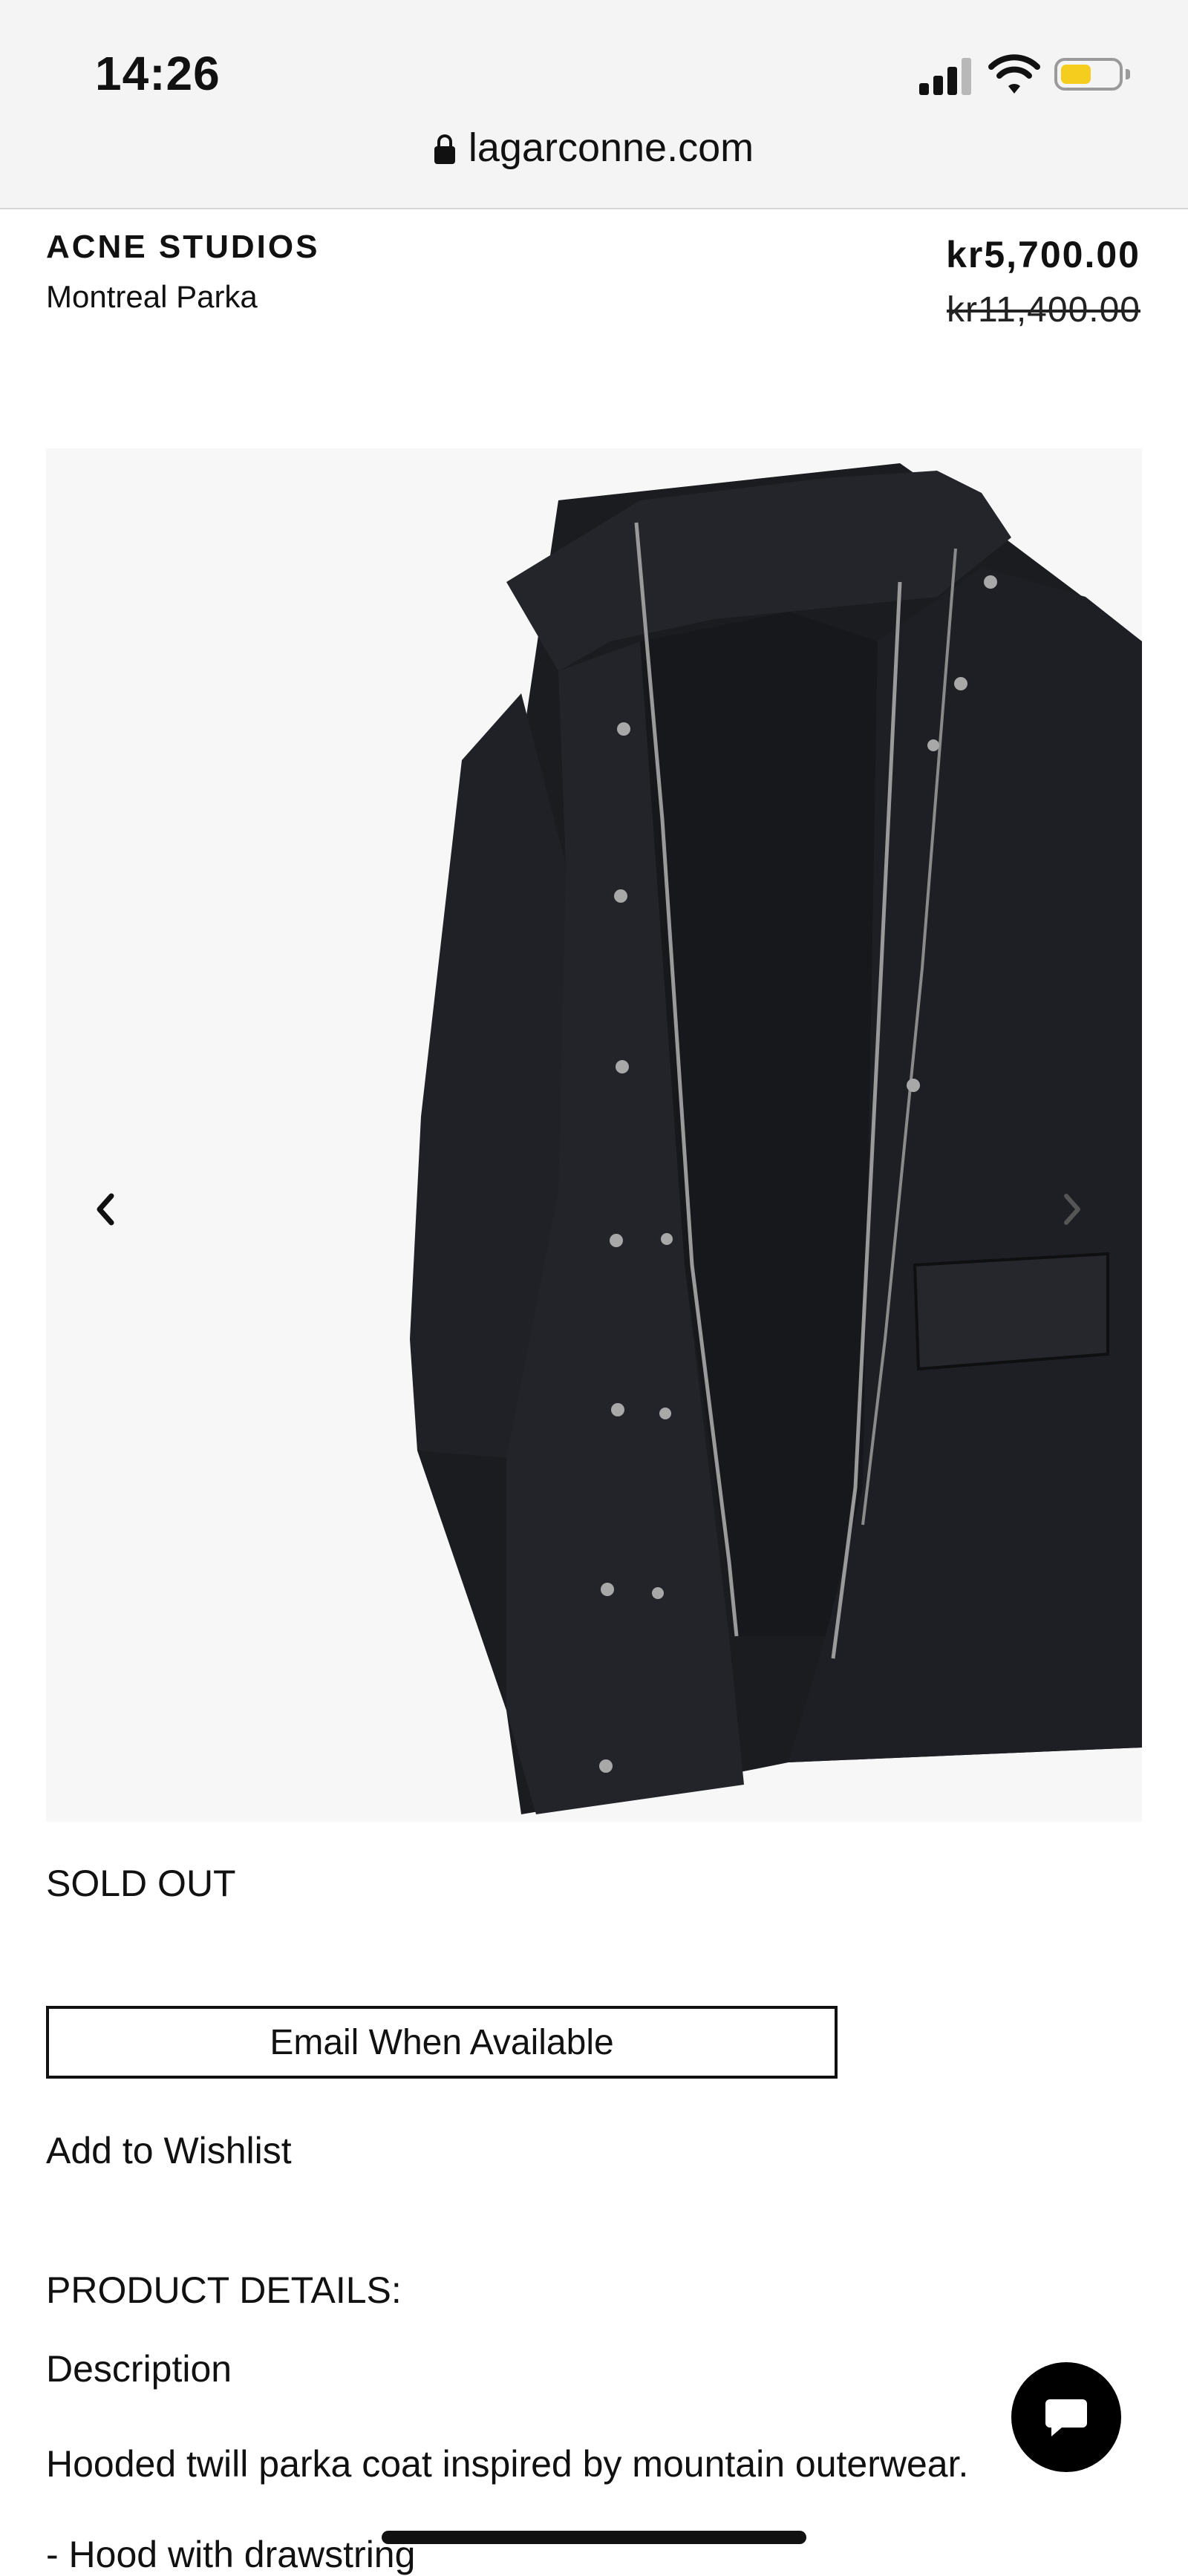  Describe the element at coordinates (141, 1883) in the screenshot. I see `stock-status: SOLD OUT` at that location.